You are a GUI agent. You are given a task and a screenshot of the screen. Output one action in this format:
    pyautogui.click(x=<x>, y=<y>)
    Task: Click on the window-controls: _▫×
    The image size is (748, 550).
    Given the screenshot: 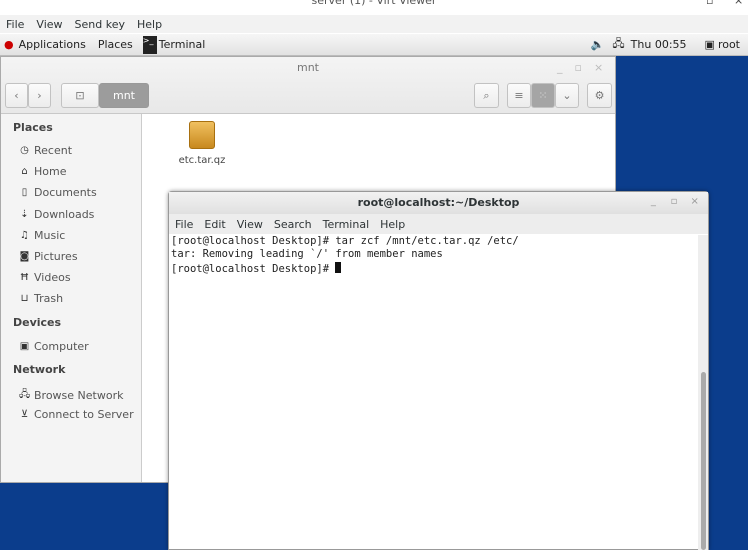 What is the action you would take?
    pyautogui.click(x=586, y=67)
    